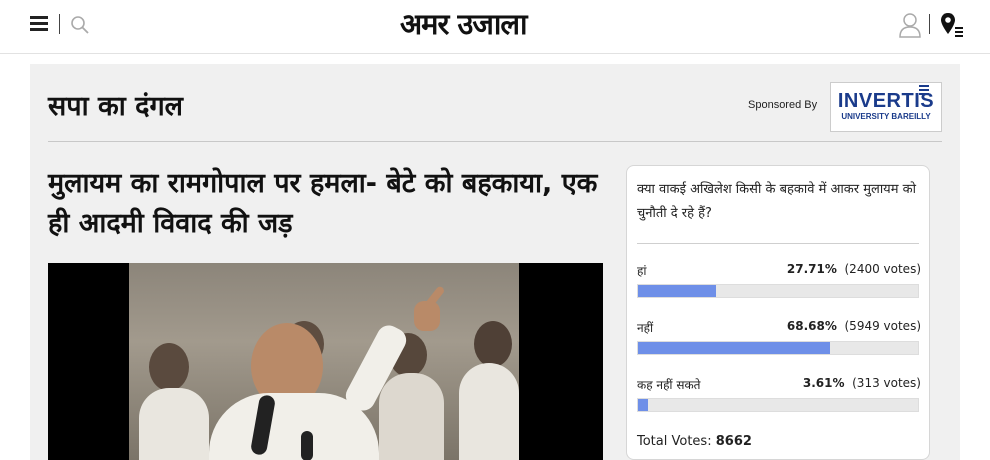 The image size is (990, 460). What do you see at coordinates (886, 116) in the screenshot?
I see `sponsor-logo-subtitle: UNIVERSITY BAREILLY` at bounding box center [886, 116].